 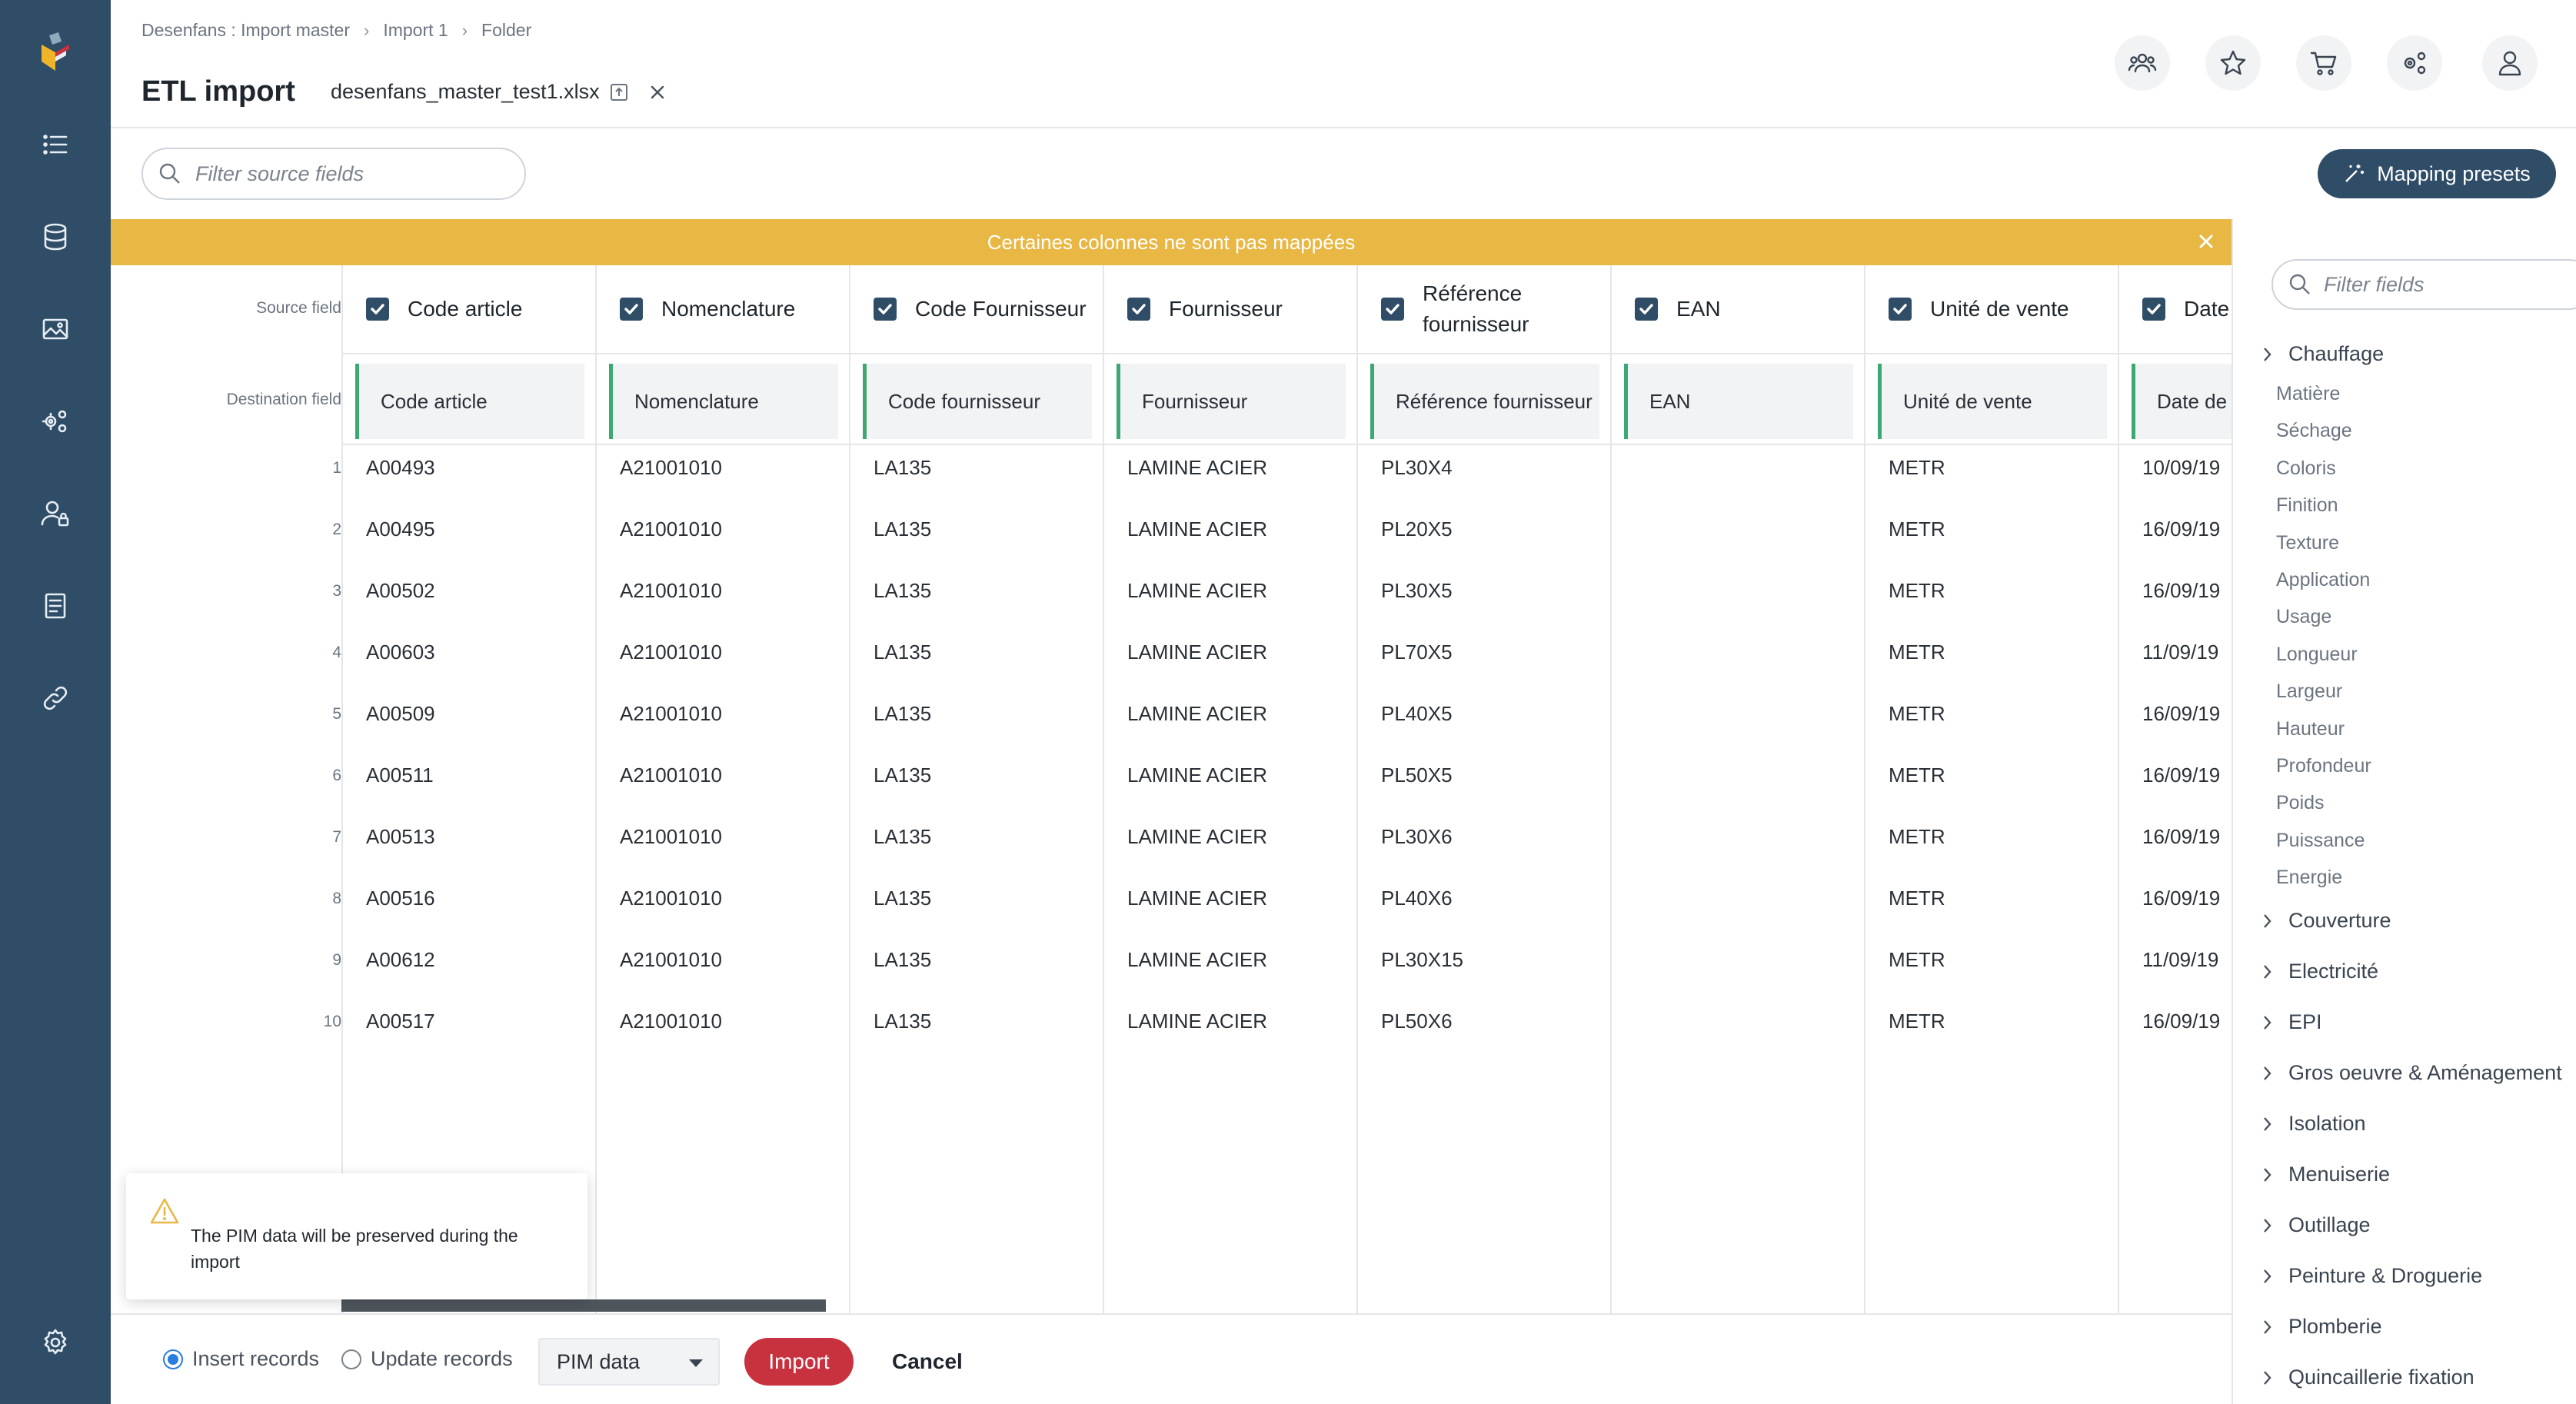 What do you see at coordinates (1484, 309) in the screenshot?
I see `source-field-header: Référence fournisseur` at bounding box center [1484, 309].